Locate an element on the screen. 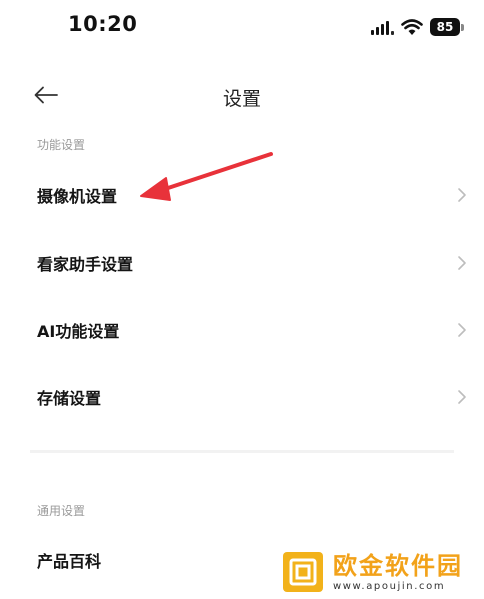  status-icons: 85 is located at coordinates (417, 27).